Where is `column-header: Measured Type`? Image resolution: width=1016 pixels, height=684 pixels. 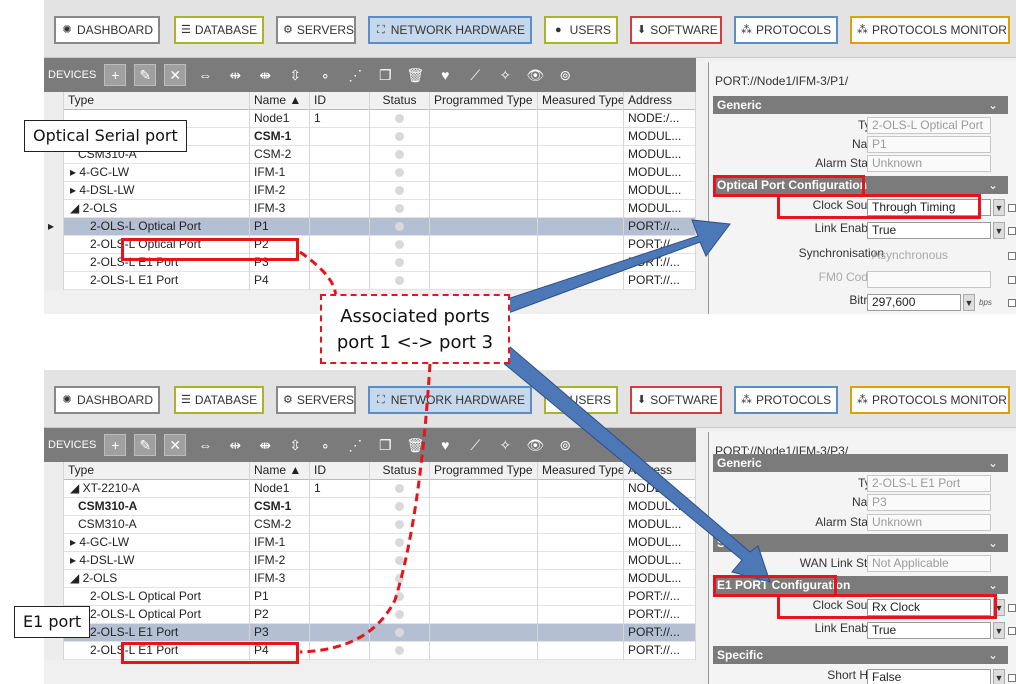
column-header: Measured Type is located at coordinates (581, 471).